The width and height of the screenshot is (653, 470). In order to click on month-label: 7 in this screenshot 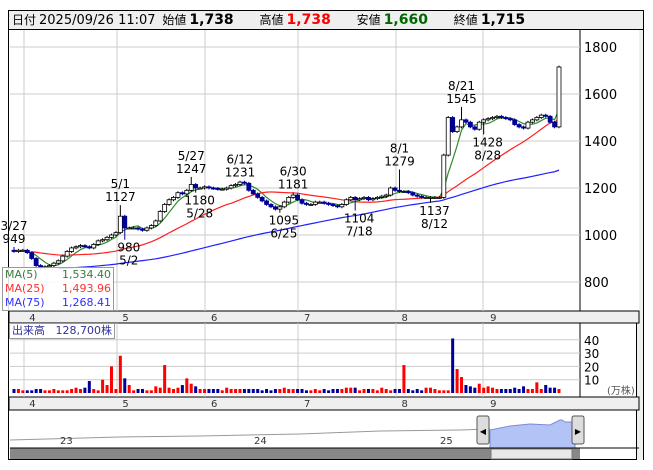, I will do `click(307, 404)`.